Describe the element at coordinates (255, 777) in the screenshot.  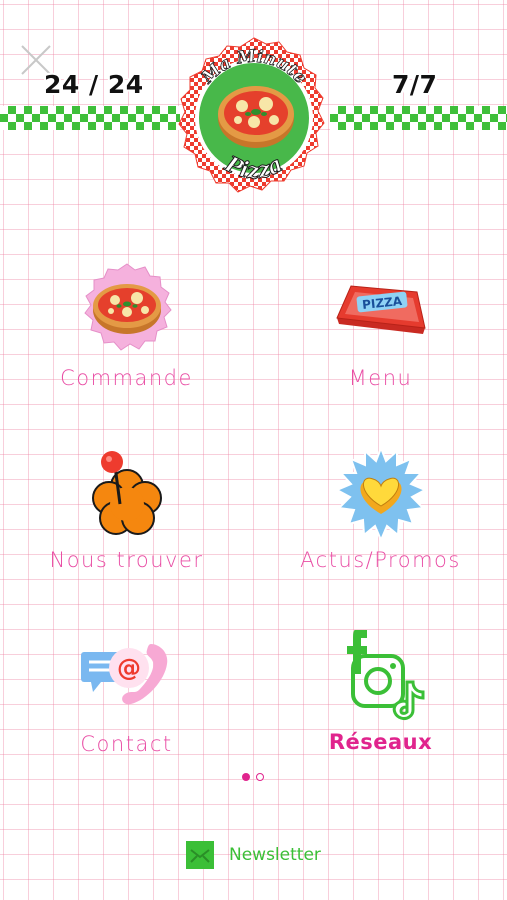
I see `pagination-dots` at that location.